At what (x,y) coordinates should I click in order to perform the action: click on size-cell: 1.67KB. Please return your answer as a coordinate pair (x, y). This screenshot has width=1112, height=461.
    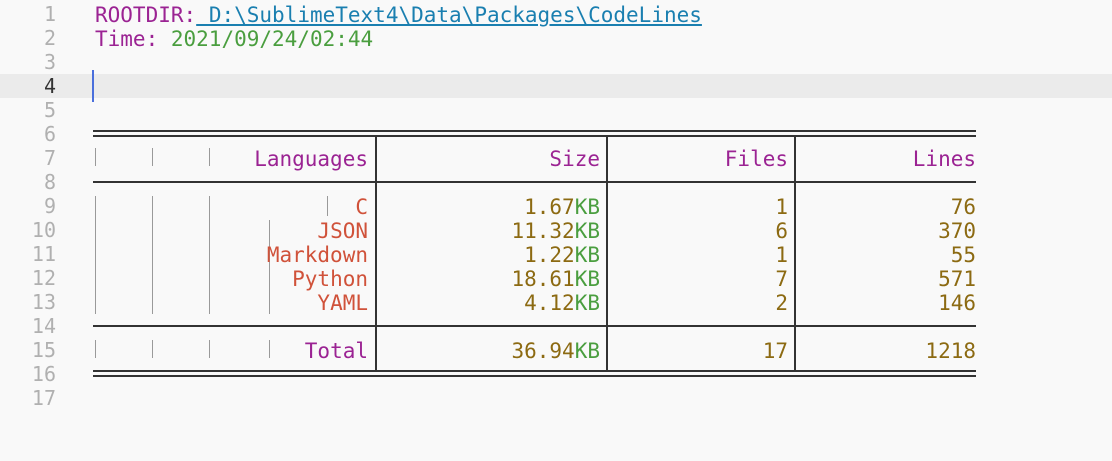
    Looking at the image, I should click on (562, 207).